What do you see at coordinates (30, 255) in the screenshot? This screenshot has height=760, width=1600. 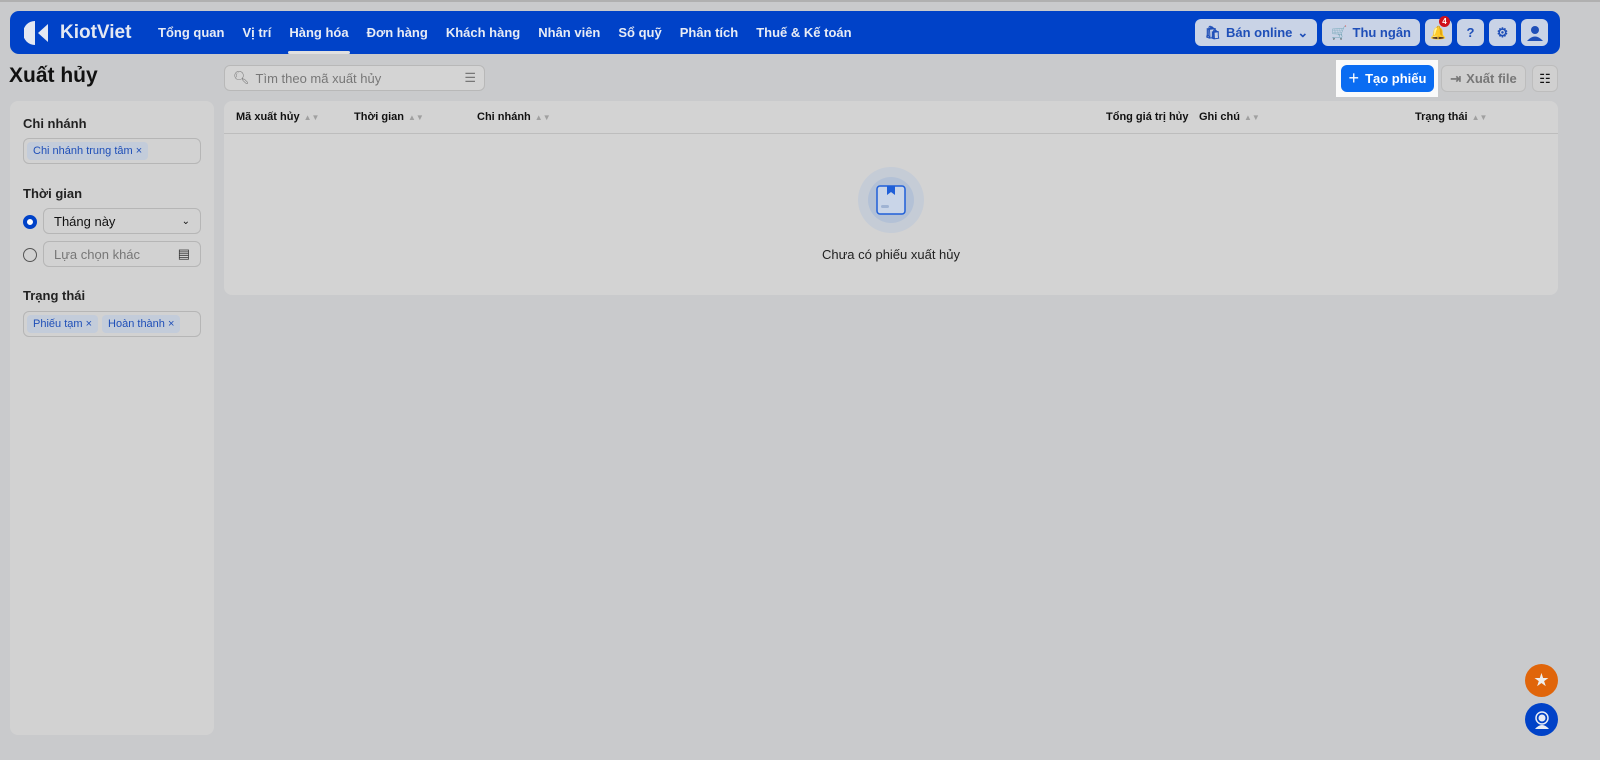 I see `radio-custom-range` at bounding box center [30, 255].